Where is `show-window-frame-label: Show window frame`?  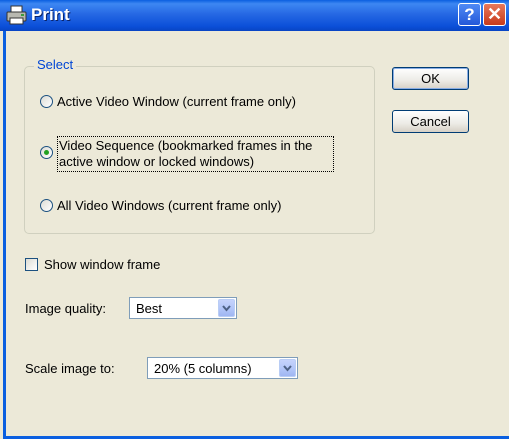
show-window-frame-label: Show window frame is located at coordinates (102, 264).